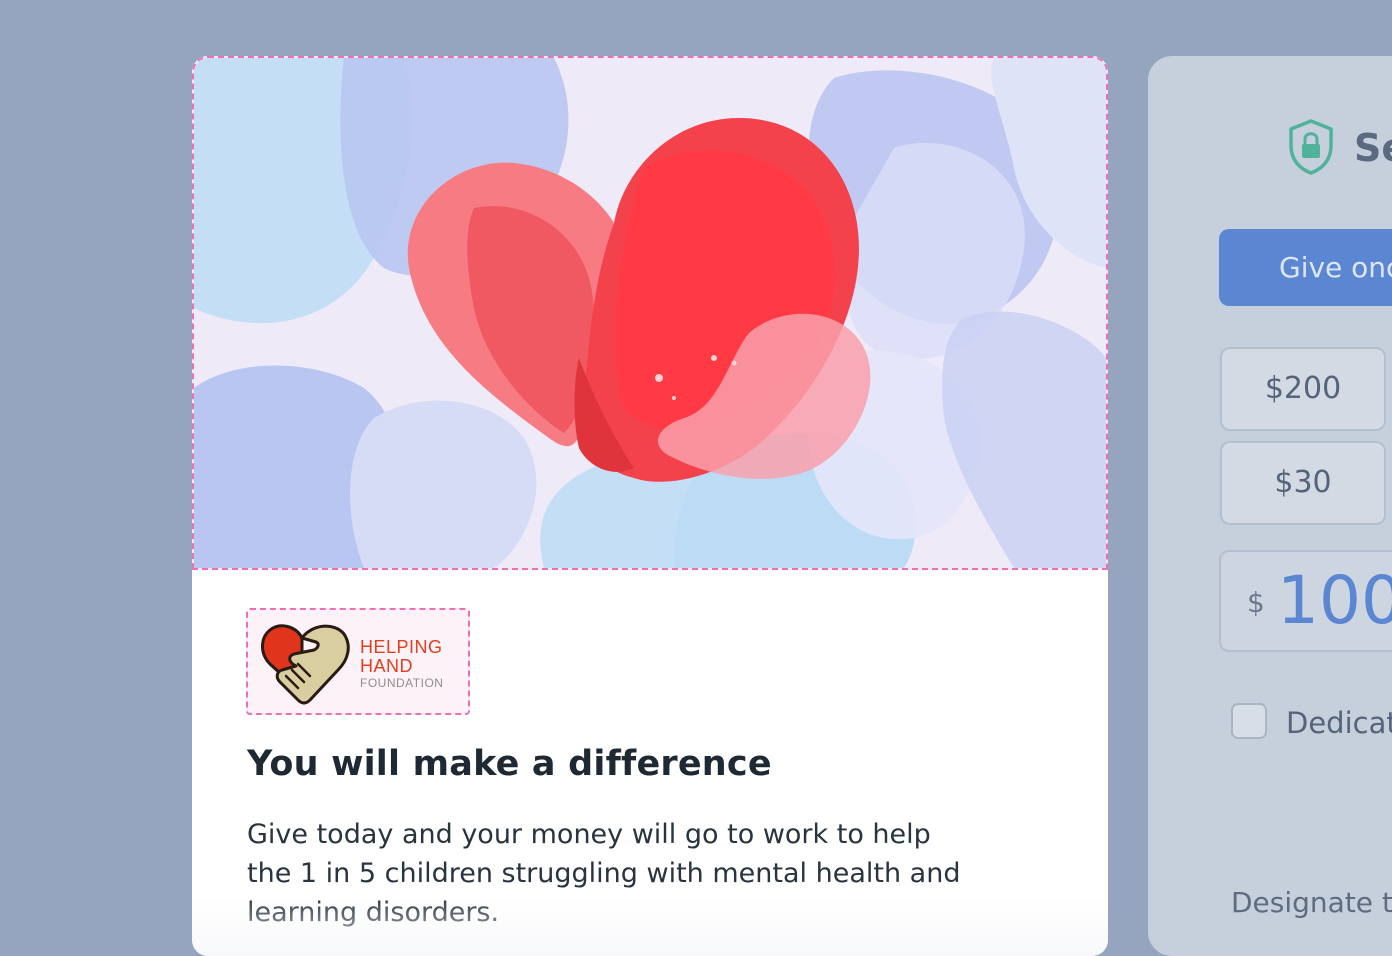  Describe the element at coordinates (305, 664) in the screenshot. I see `heart-handshake-icon` at that location.